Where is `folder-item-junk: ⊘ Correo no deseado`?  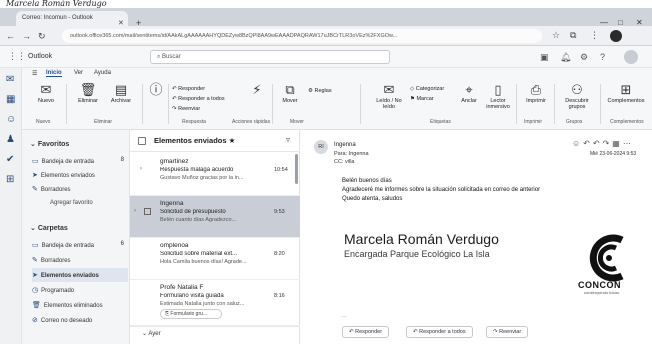
folder-item-junk: ⊘ Correo no deseado is located at coordinates (80, 320).